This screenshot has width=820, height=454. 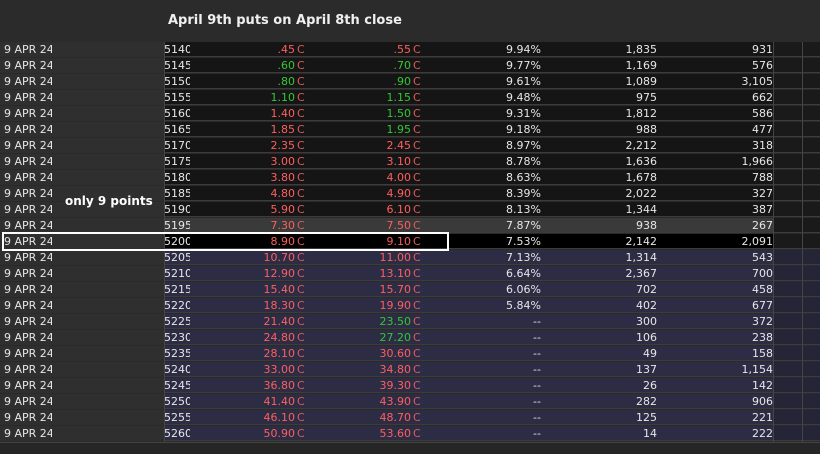 What do you see at coordinates (762, 337) in the screenshot?
I see `open-interest-cell: 238` at bounding box center [762, 337].